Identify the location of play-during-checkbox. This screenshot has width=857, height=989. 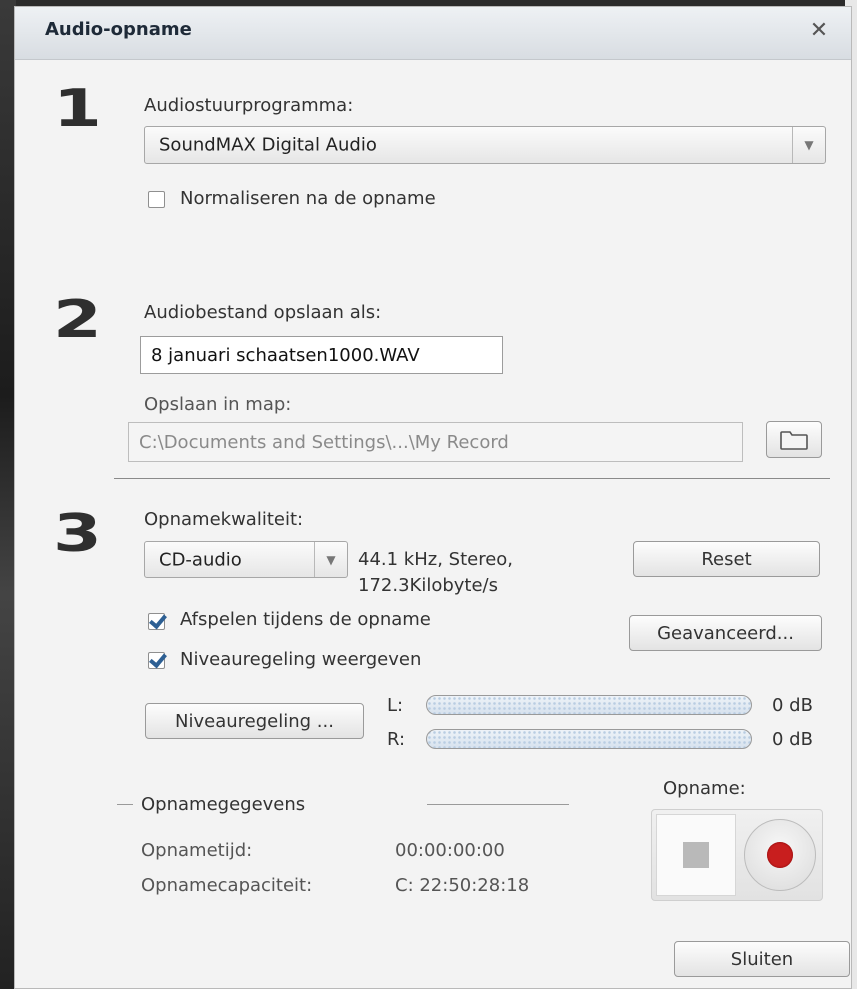
(156, 621).